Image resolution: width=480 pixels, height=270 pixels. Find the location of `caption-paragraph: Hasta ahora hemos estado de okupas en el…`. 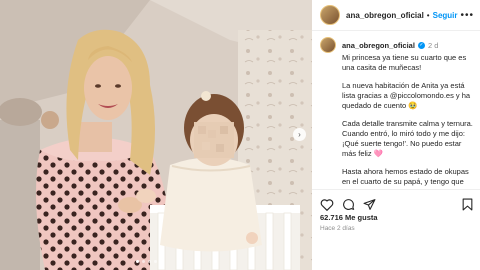

caption-paragraph: Hasta ahora hemos estado de okupas en el… is located at coordinates (408, 177).